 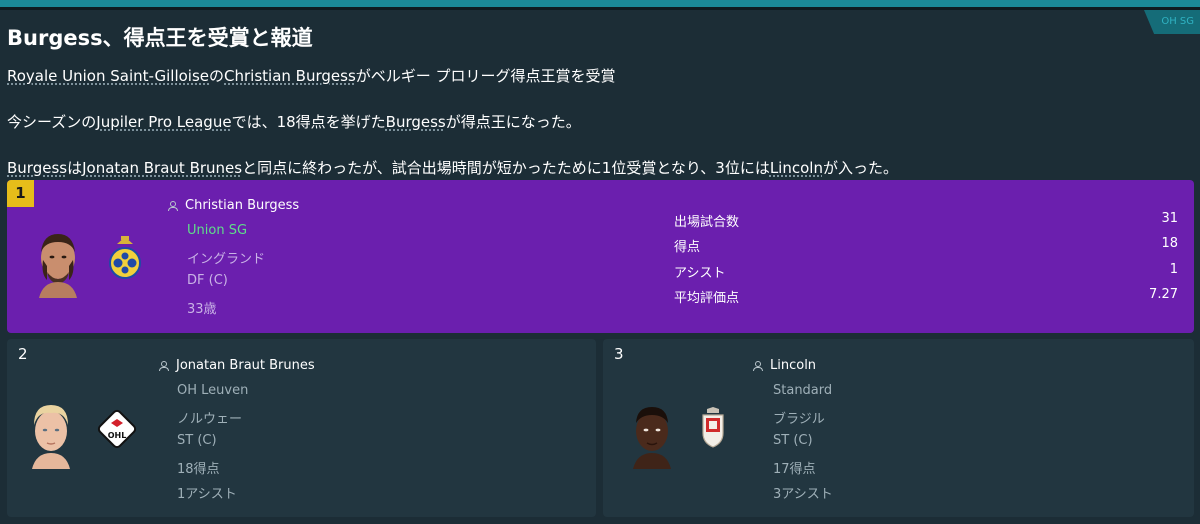 What do you see at coordinates (707, 298) in the screenshot?
I see `stat-label-rating: 平均評価点` at bounding box center [707, 298].